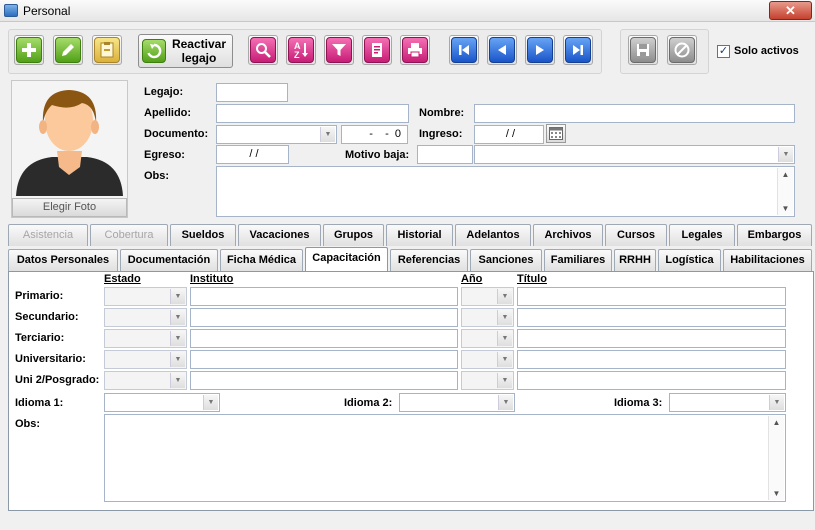 The height and width of the screenshot is (530, 815). What do you see at coordinates (28, 424) in the screenshot?
I see `cap-obs-label: Obs:` at bounding box center [28, 424].